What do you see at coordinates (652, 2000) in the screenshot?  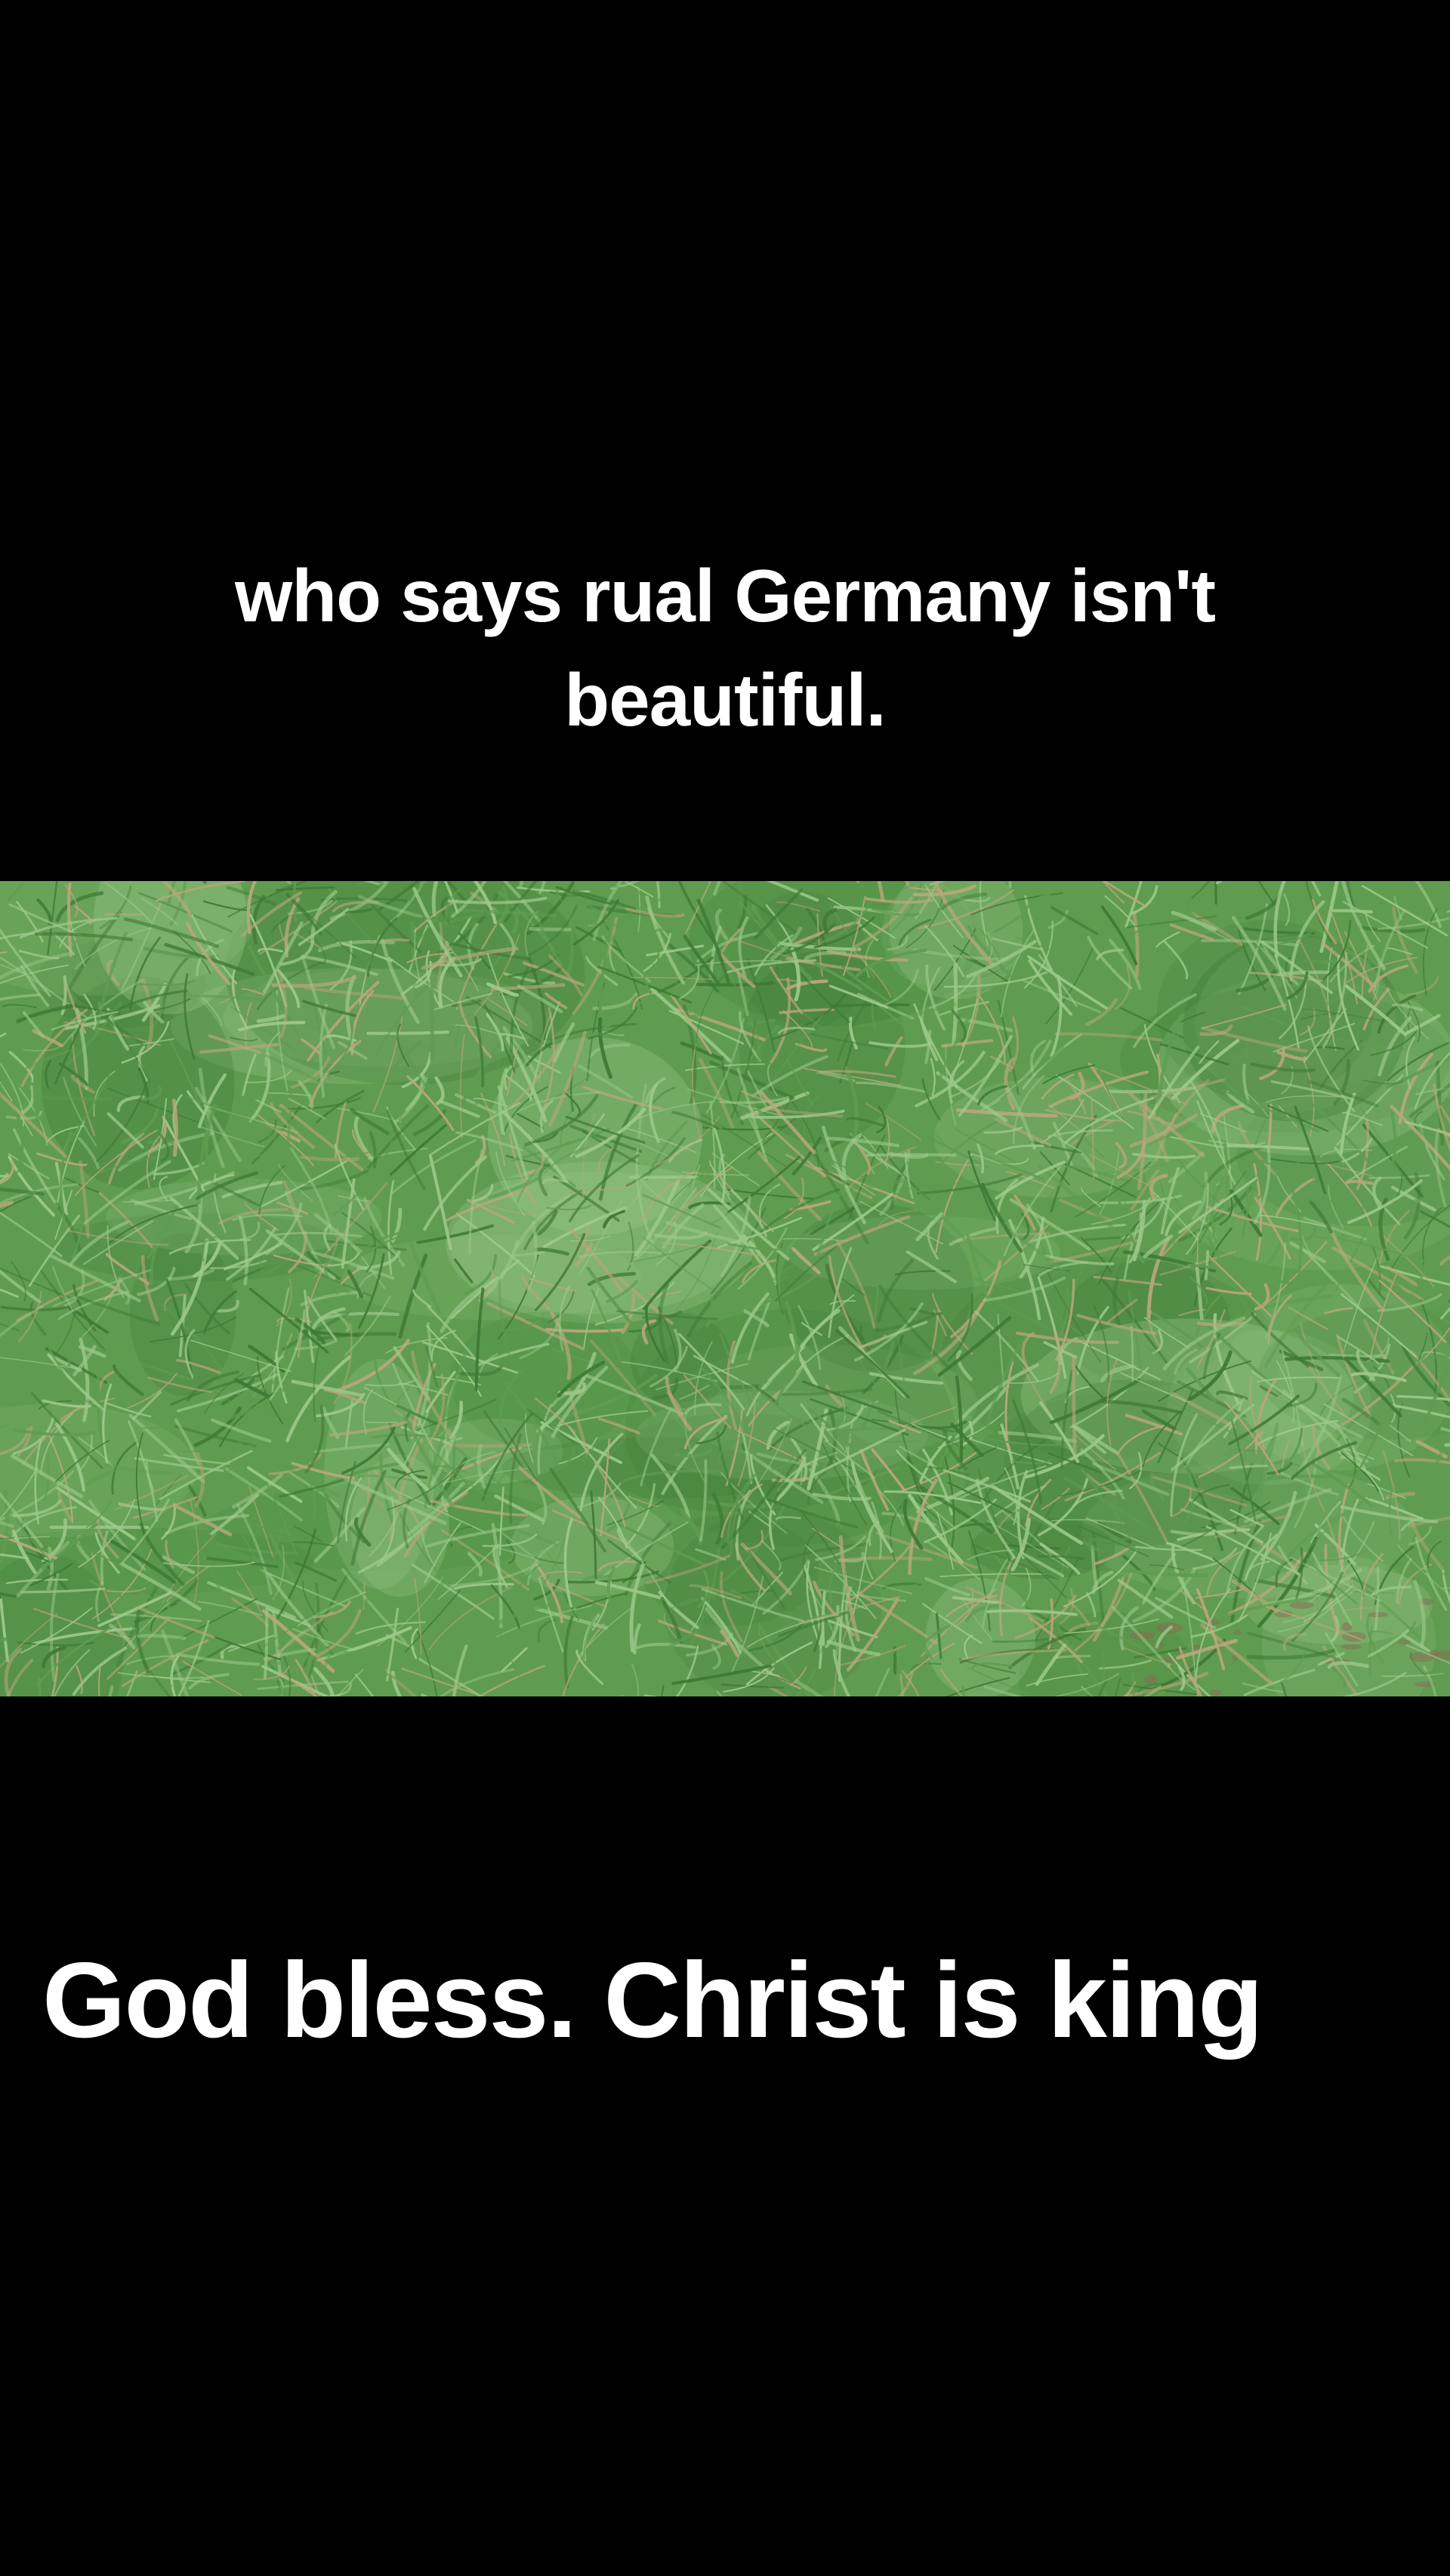 I see `bottom-caption: God bless. Christ is king` at bounding box center [652, 2000].